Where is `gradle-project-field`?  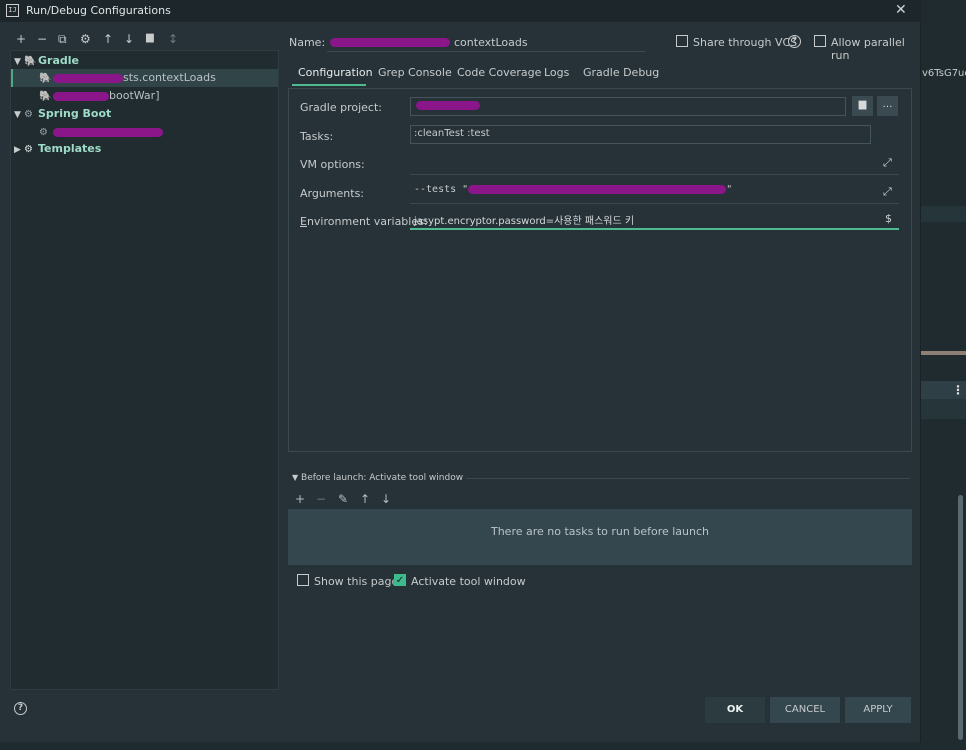 gradle-project-field is located at coordinates (628, 106).